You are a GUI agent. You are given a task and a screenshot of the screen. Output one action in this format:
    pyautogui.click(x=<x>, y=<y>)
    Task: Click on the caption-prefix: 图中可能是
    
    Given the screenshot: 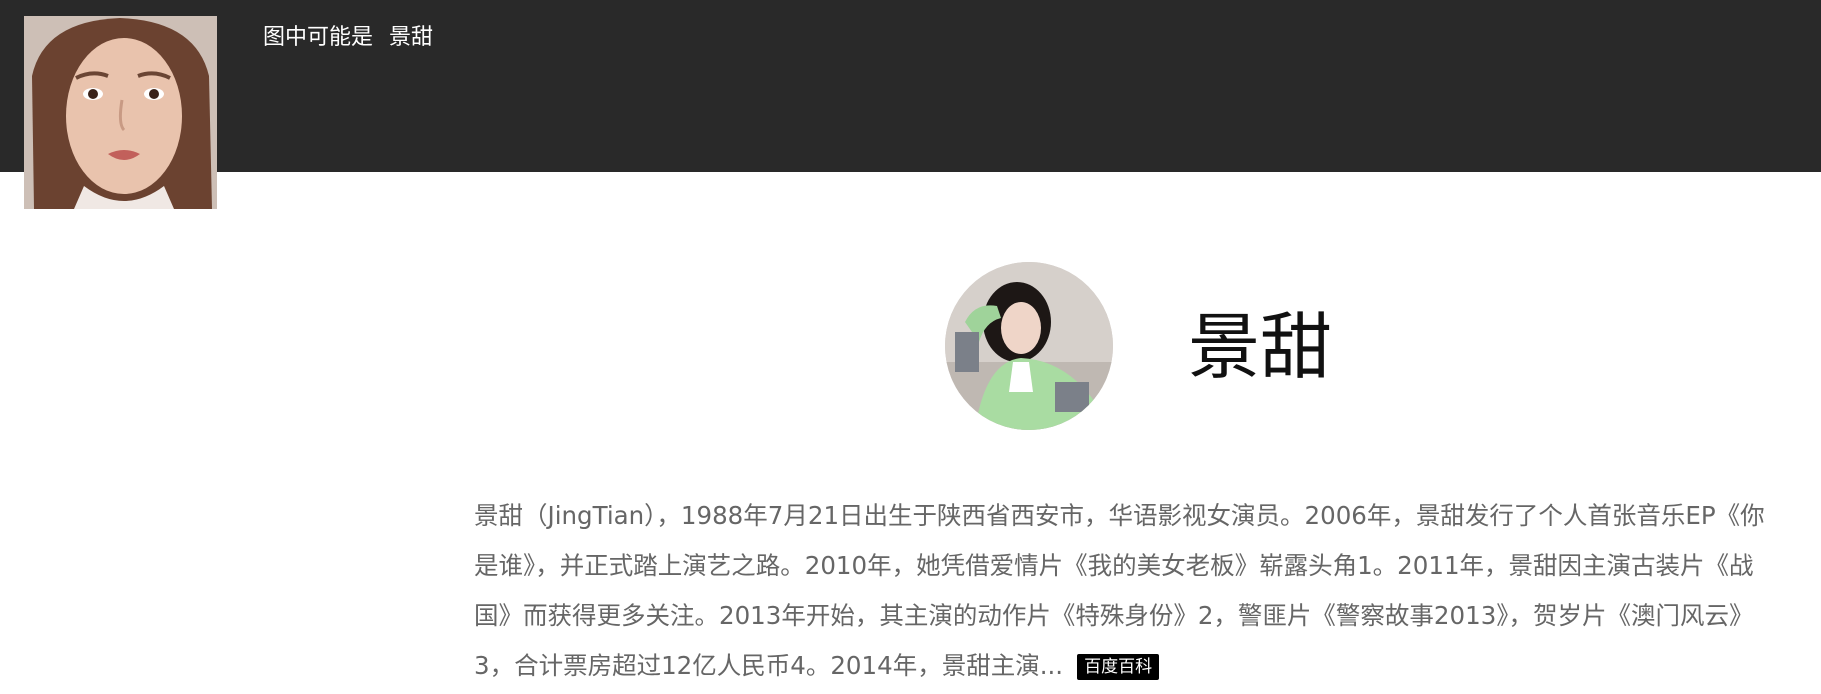 What is the action you would take?
    pyautogui.click(x=318, y=37)
    